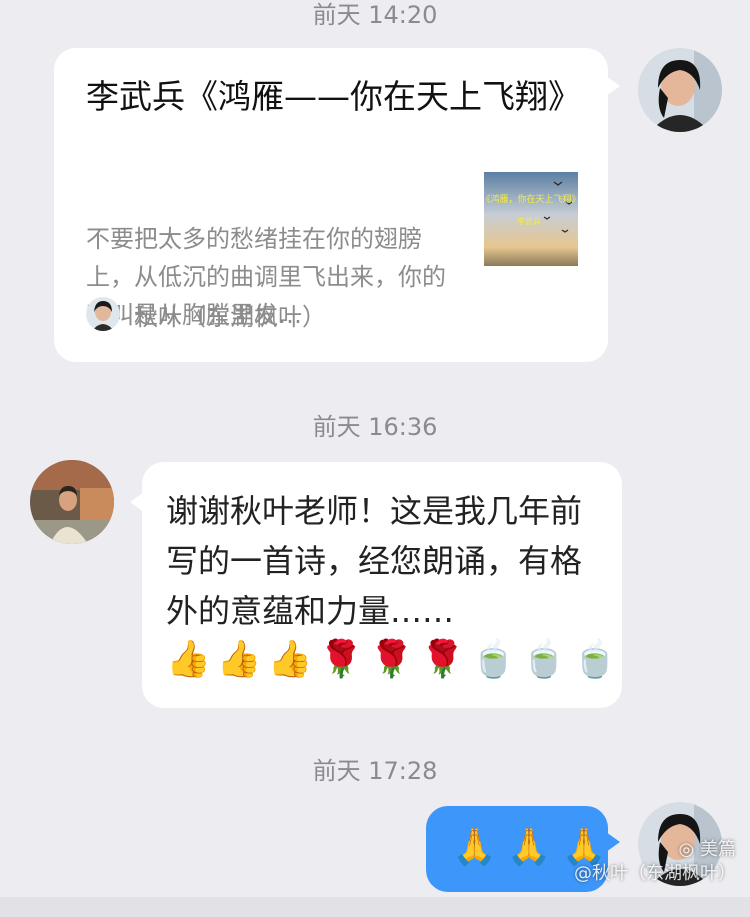 The height and width of the screenshot is (917, 750). What do you see at coordinates (375, 771) in the screenshot?
I see `timestamp: 前天 17:28` at bounding box center [375, 771].